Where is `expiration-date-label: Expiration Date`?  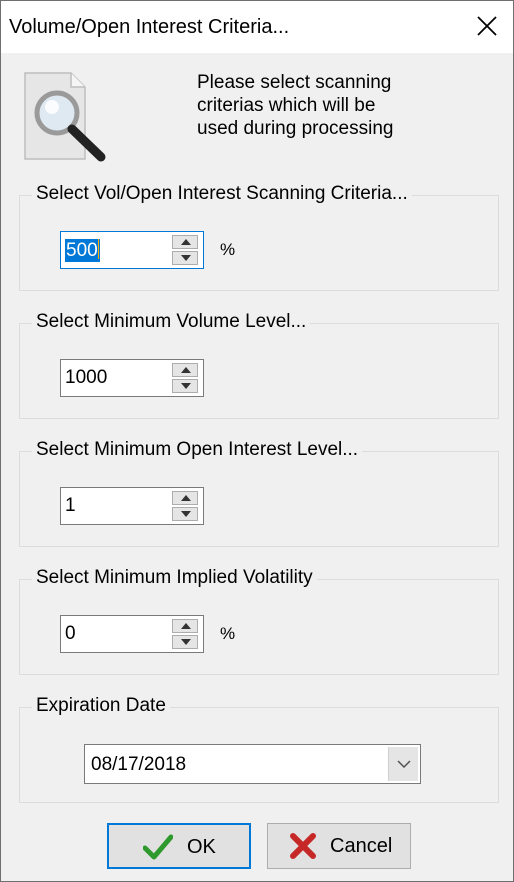
expiration-date-label: Expiration Date is located at coordinates (101, 706).